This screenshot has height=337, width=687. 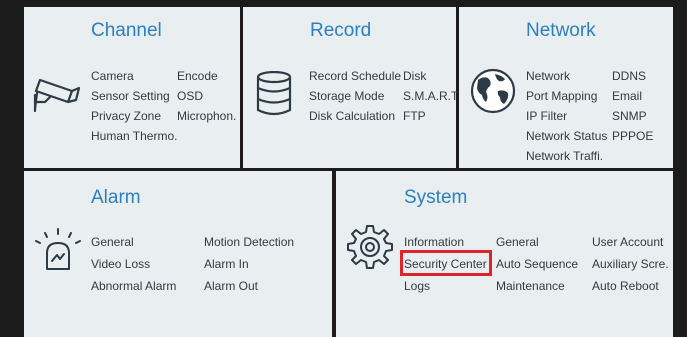 What do you see at coordinates (546, 116) in the screenshot?
I see `menu-item-ip-filter: IP Filter` at bounding box center [546, 116].